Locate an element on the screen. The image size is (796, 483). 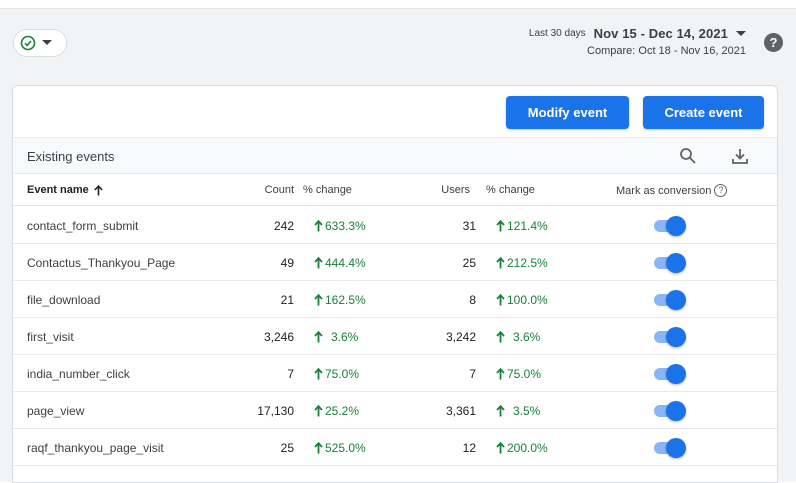
column-conversion-label: Mark as conversion is located at coordinates (664, 190).